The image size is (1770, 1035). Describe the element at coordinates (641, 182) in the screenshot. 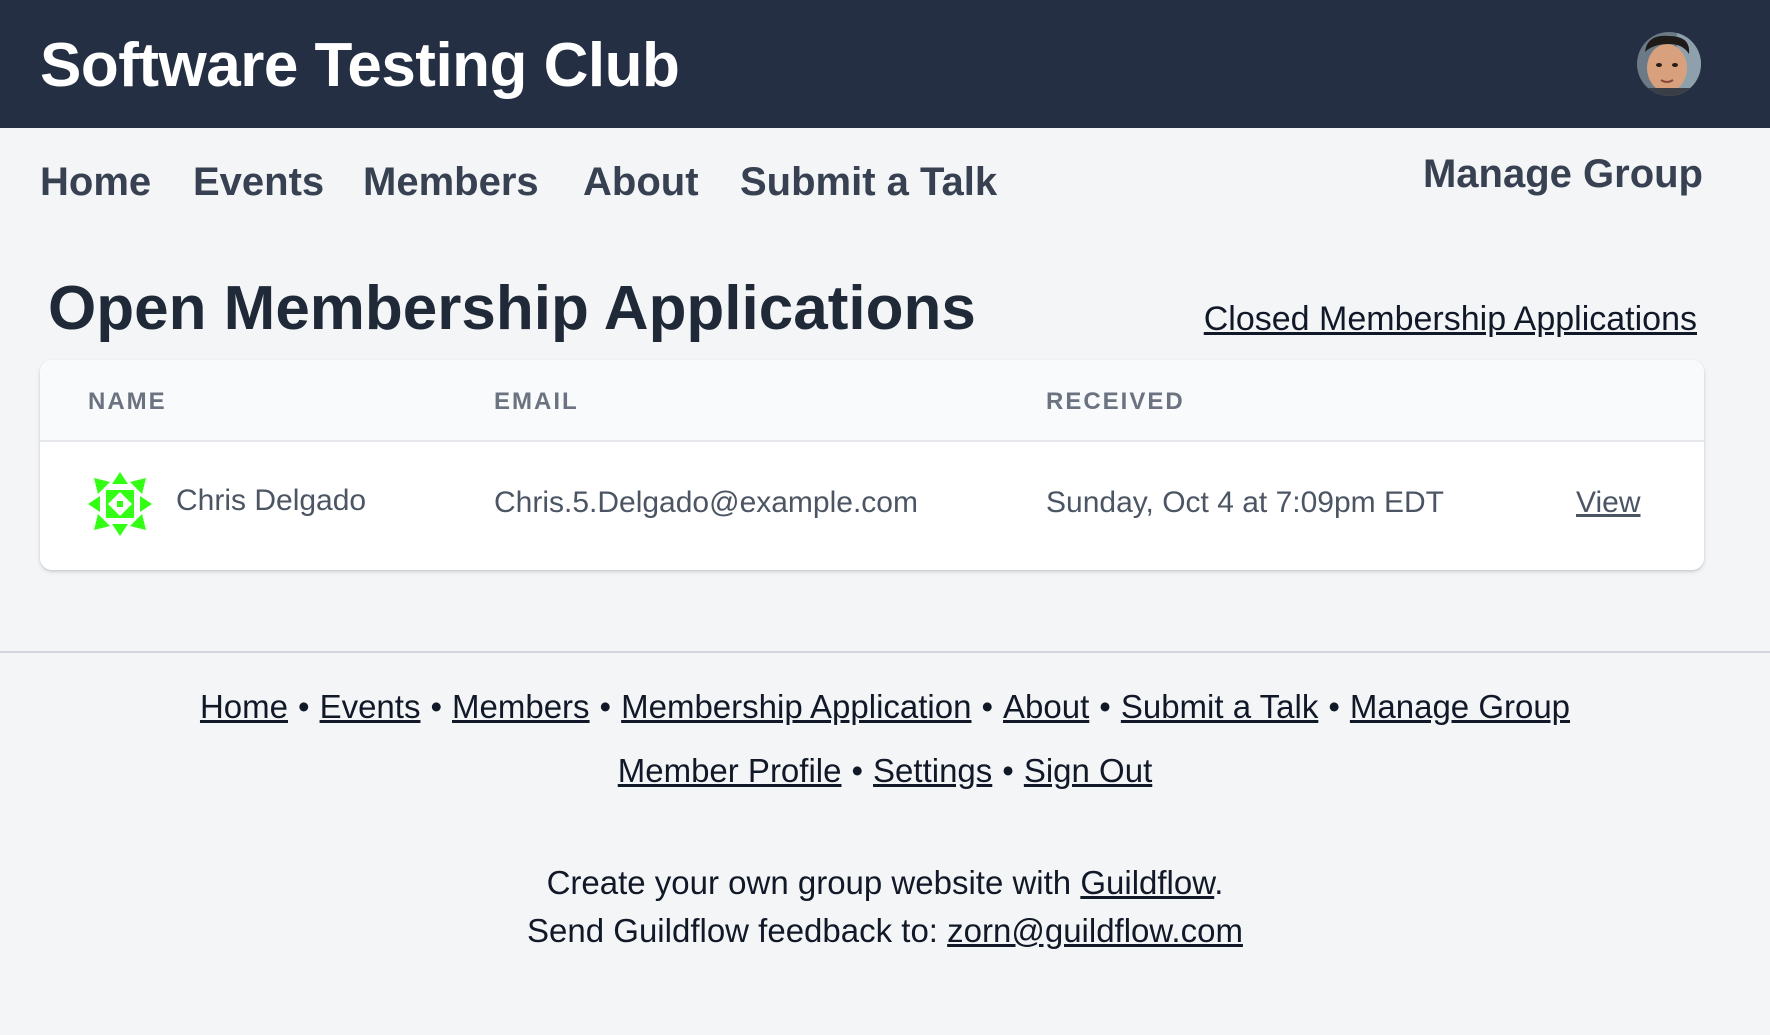

I see `nav-item-about: About` at that location.